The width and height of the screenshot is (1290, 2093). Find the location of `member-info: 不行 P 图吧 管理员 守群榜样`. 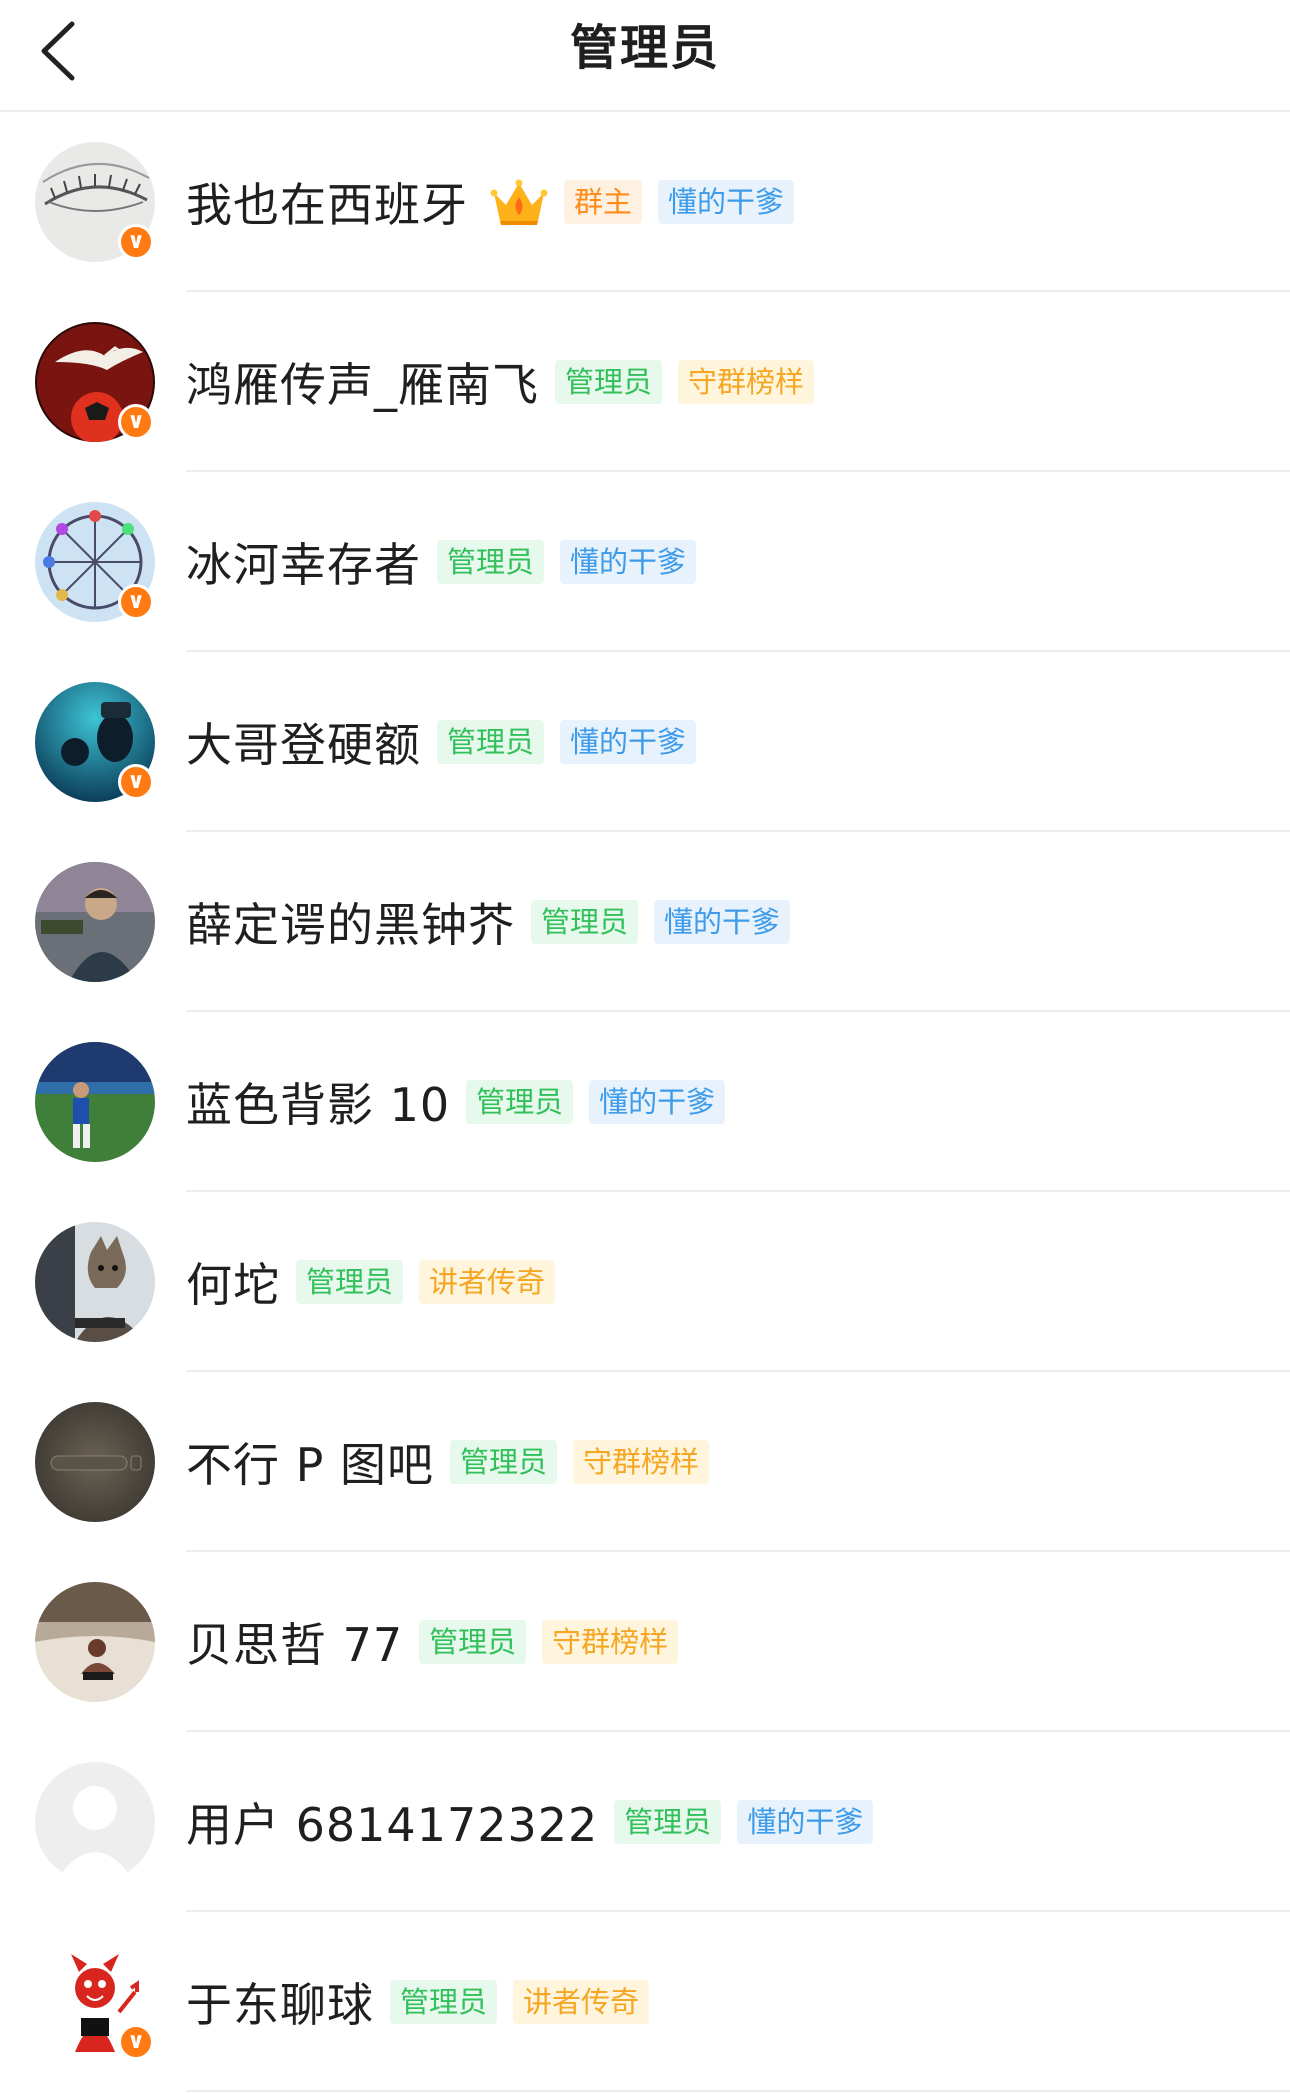

member-info: 不行 P 图吧 管理员 守群榜样 is located at coordinates (448, 1462).